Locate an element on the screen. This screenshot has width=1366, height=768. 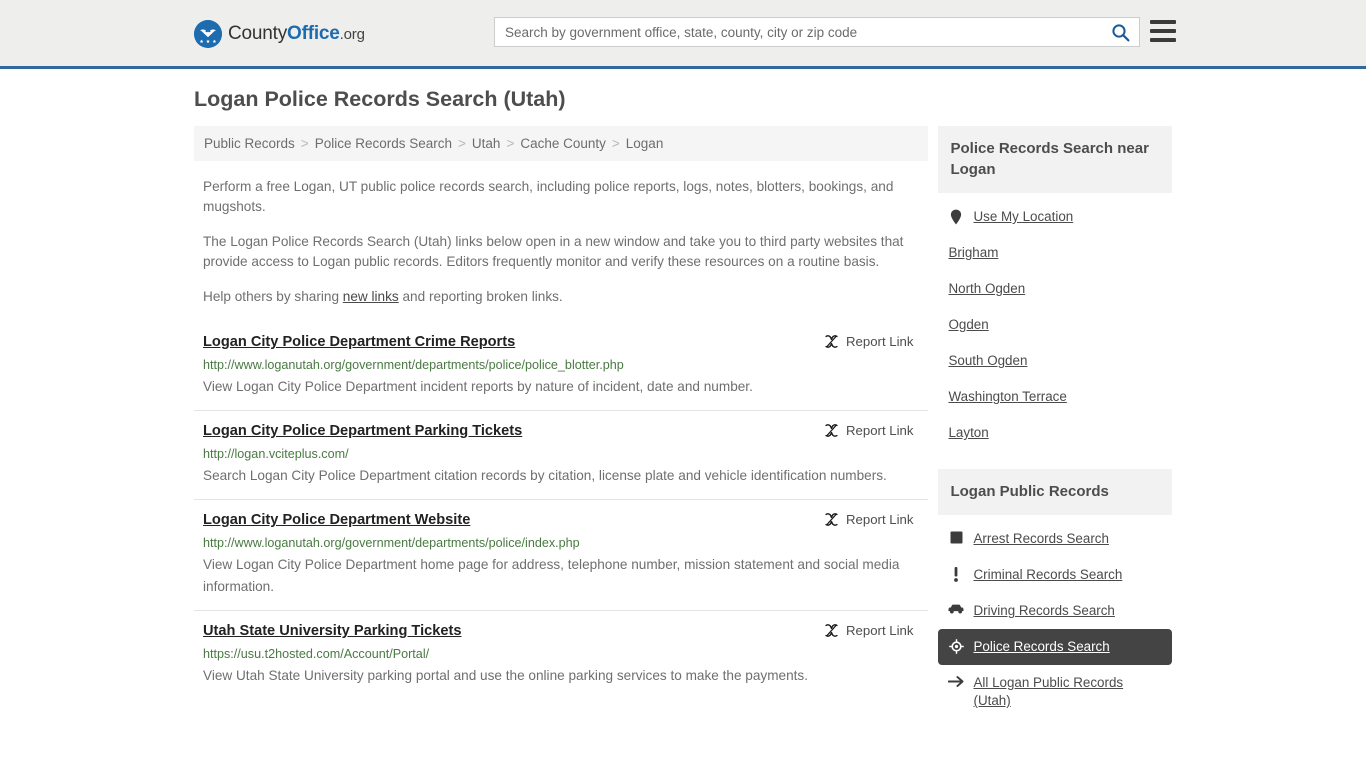
public-records-label: All Logan Public Records (Utah) is located at coordinates (1067, 692).